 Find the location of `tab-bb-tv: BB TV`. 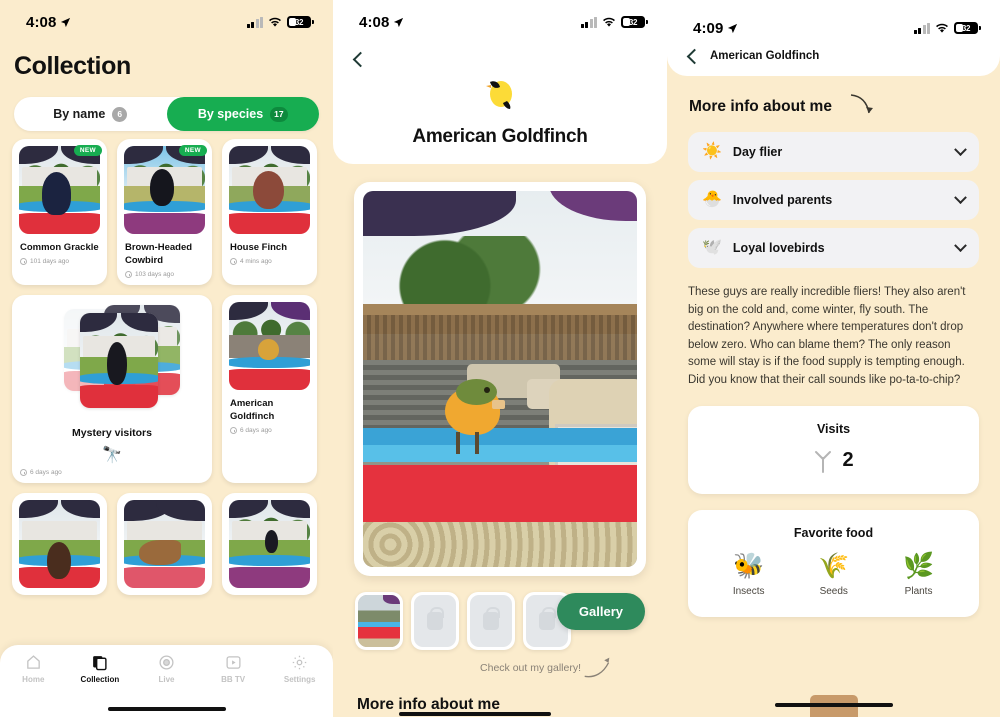

tab-bb-tv: BB TV is located at coordinates (233, 669).